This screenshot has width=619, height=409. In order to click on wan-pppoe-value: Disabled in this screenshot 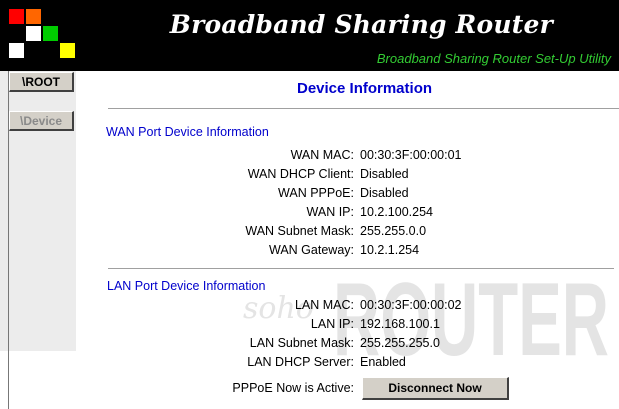, I will do `click(384, 193)`.